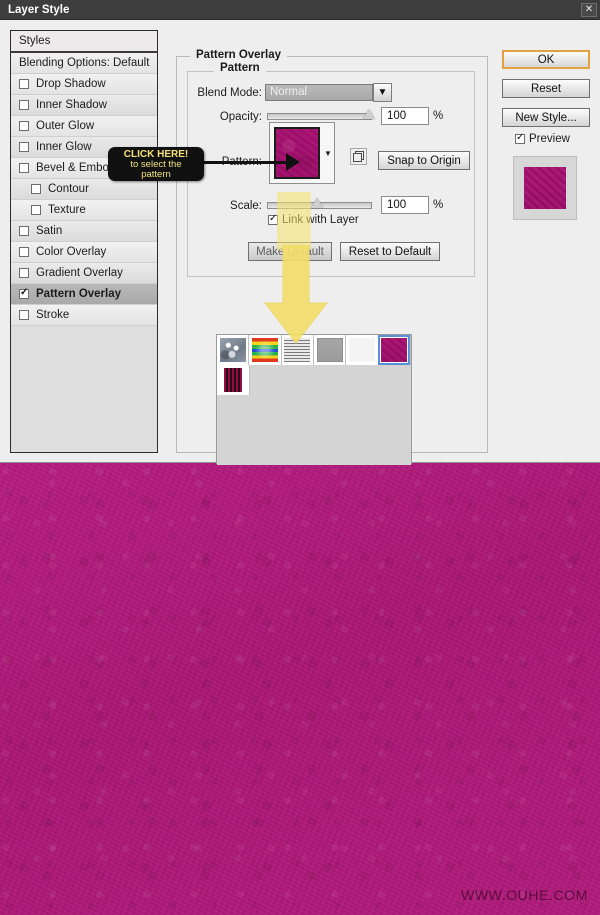 Image resolution: width=600 pixels, height=915 pixels. What do you see at coordinates (239, 55) in the screenshot?
I see `pattern-overlay-group-legend: Pattern Overlay` at bounding box center [239, 55].